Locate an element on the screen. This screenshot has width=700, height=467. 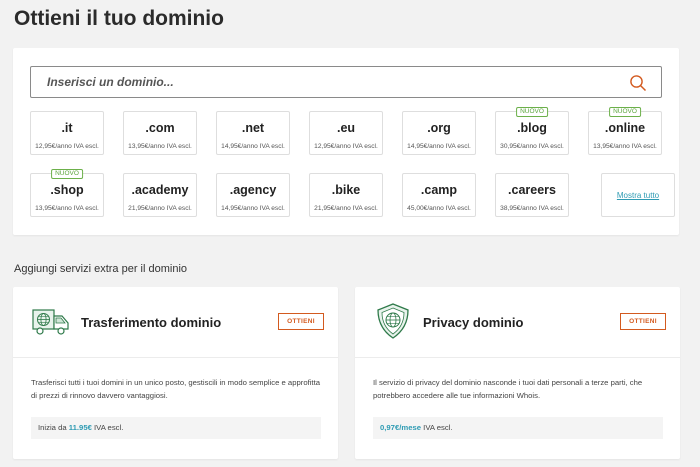
tld-name: .shop is located at coordinates (67, 190).